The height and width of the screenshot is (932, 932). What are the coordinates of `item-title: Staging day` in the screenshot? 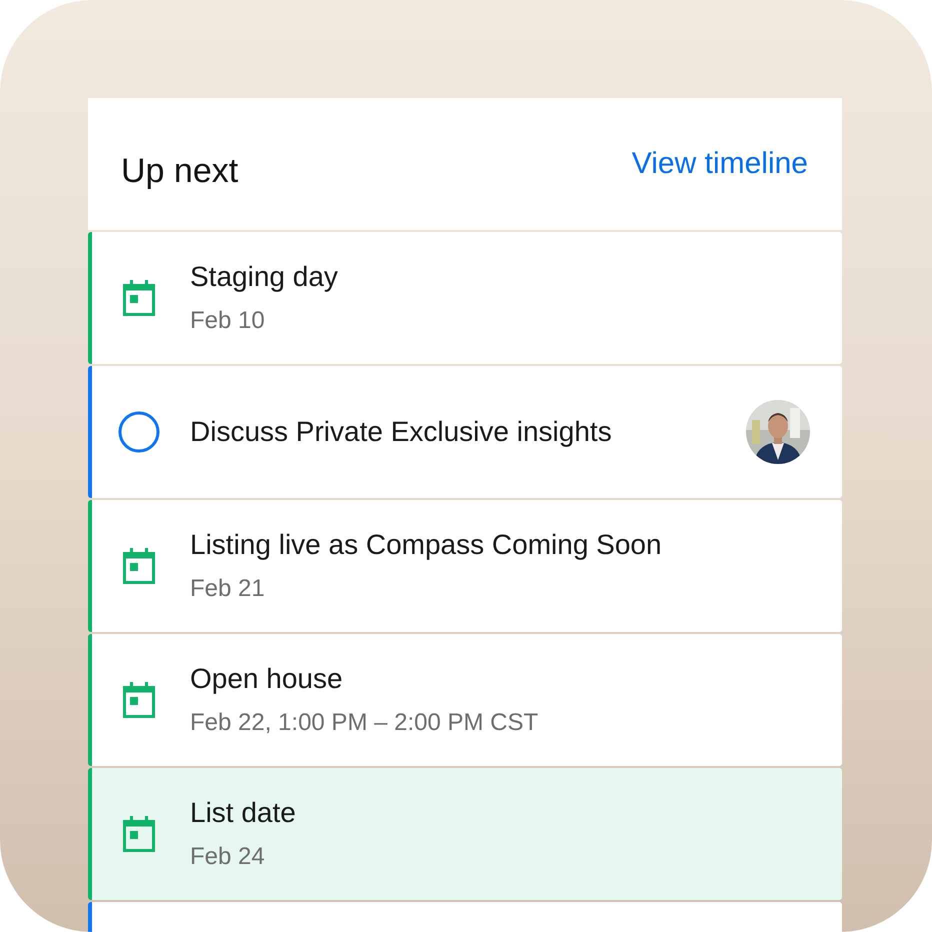 It's located at (264, 277).